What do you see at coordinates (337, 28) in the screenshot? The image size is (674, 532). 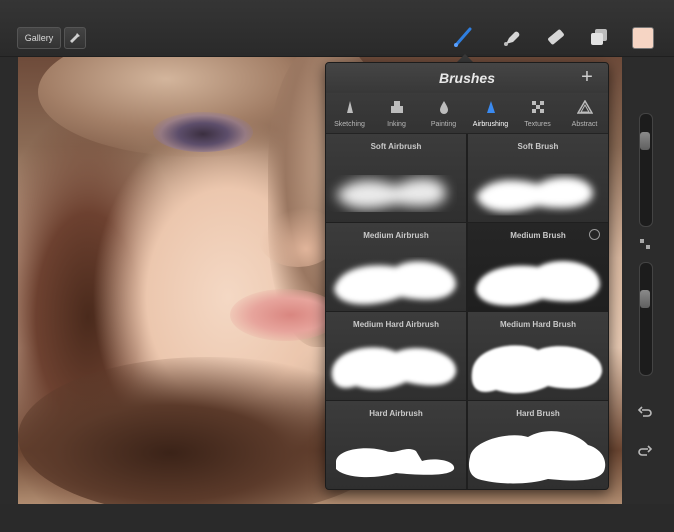 I see `top-toolbar: Gallery` at bounding box center [337, 28].